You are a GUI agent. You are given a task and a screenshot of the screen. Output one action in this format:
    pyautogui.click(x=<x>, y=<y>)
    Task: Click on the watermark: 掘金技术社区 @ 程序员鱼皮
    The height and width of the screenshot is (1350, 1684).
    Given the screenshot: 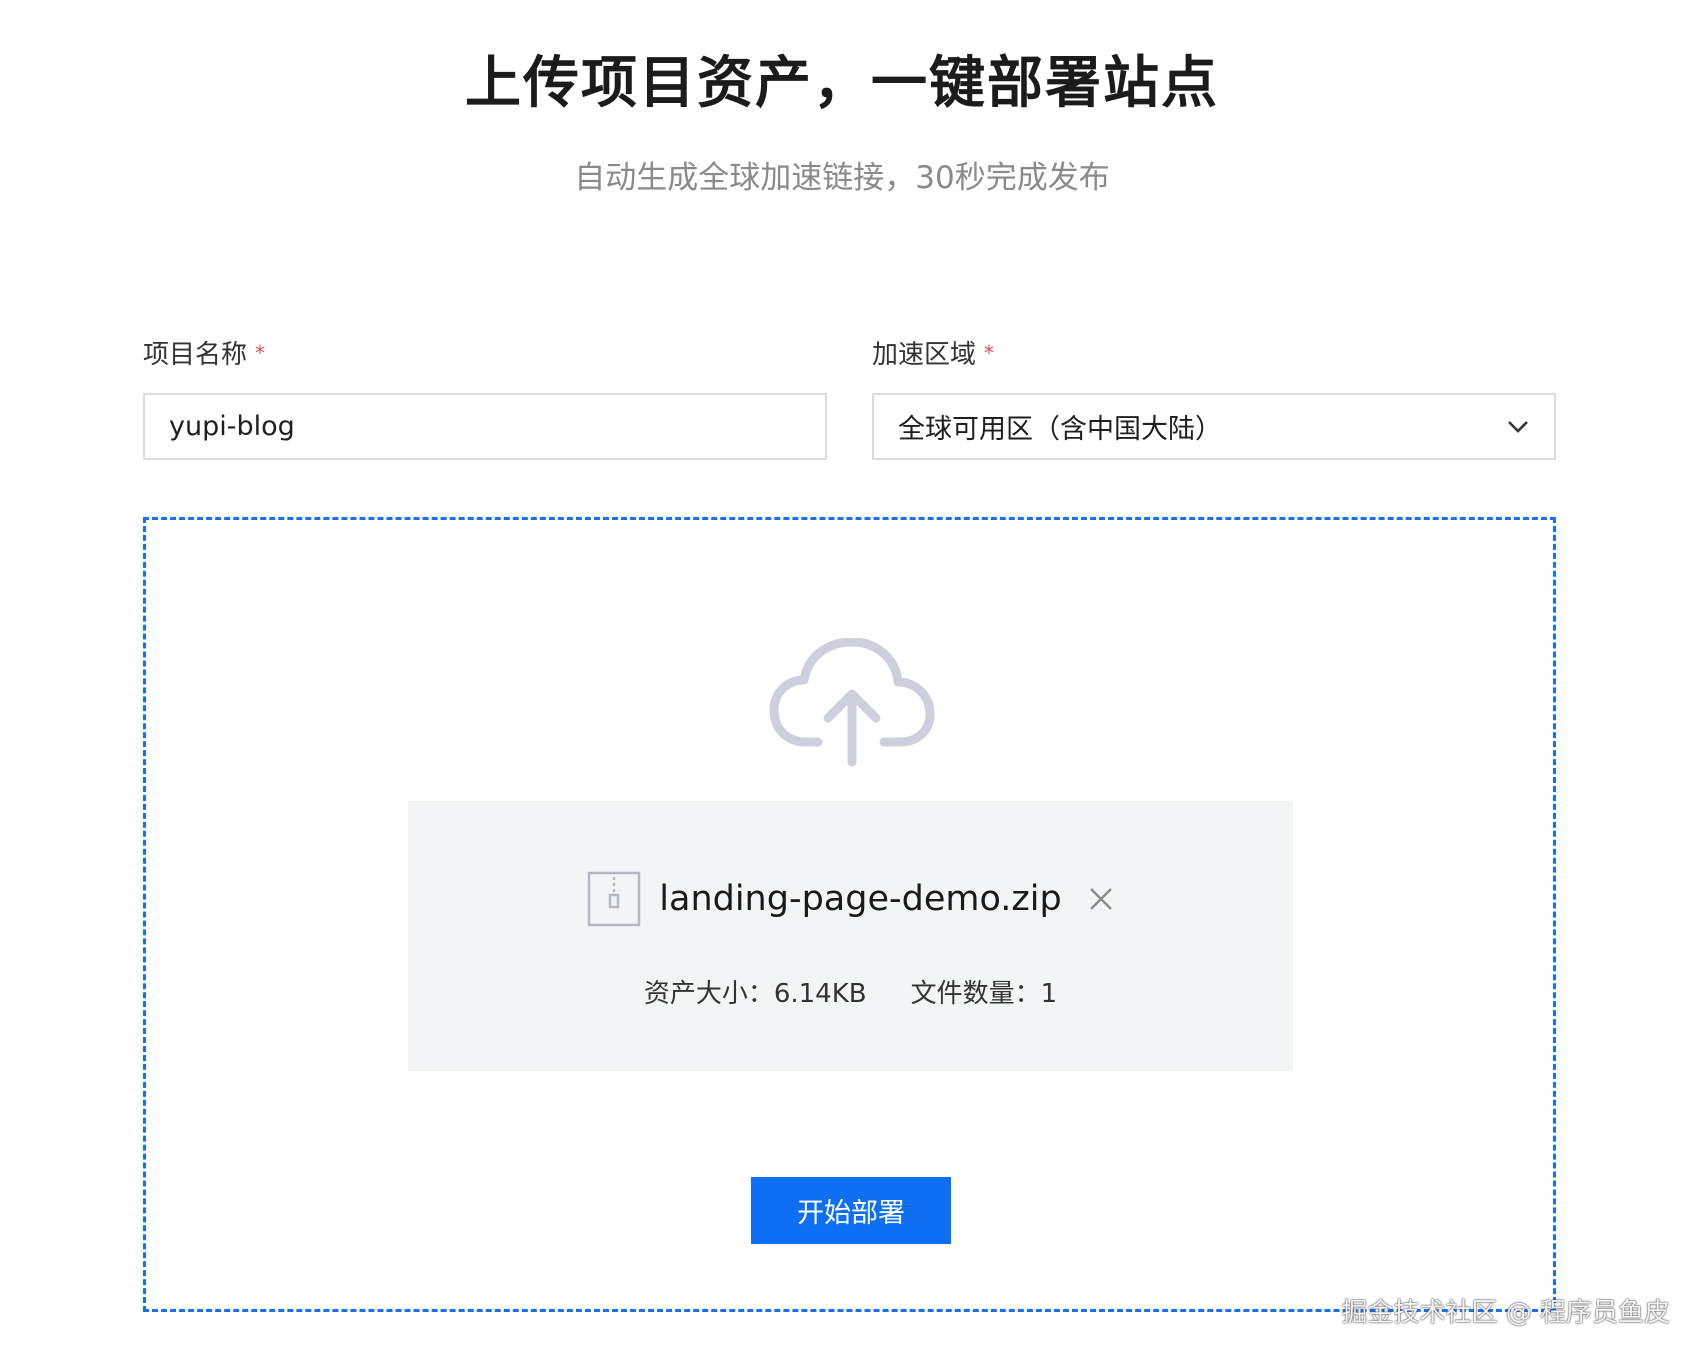 What is the action you would take?
    pyautogui.click(x=1505, y=1313)
    